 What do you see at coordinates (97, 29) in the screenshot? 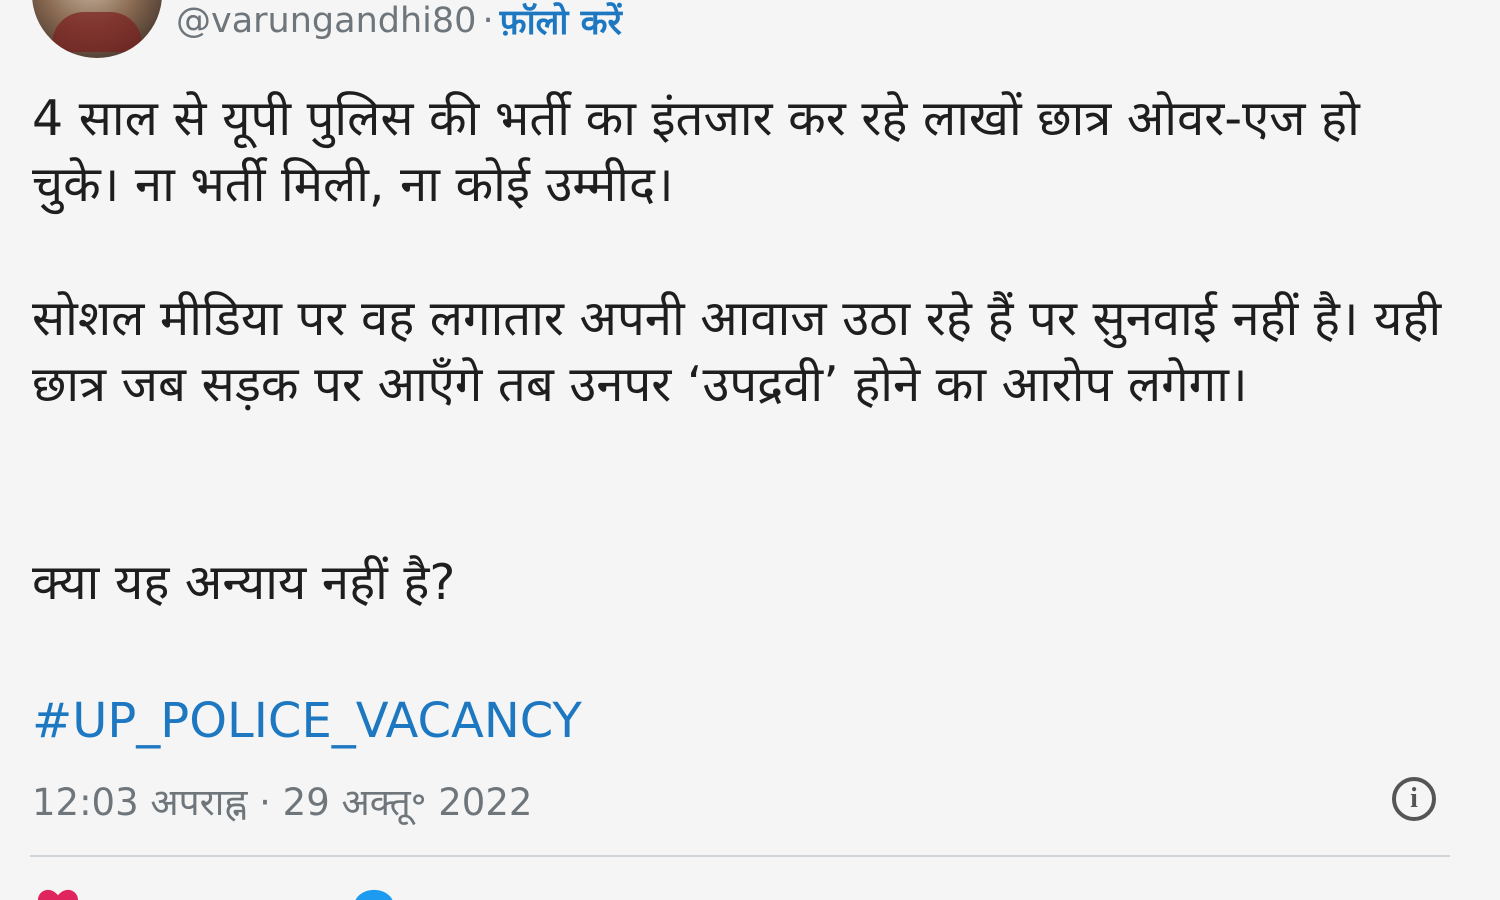
I see `avatar` at bounding box center [97, 29].